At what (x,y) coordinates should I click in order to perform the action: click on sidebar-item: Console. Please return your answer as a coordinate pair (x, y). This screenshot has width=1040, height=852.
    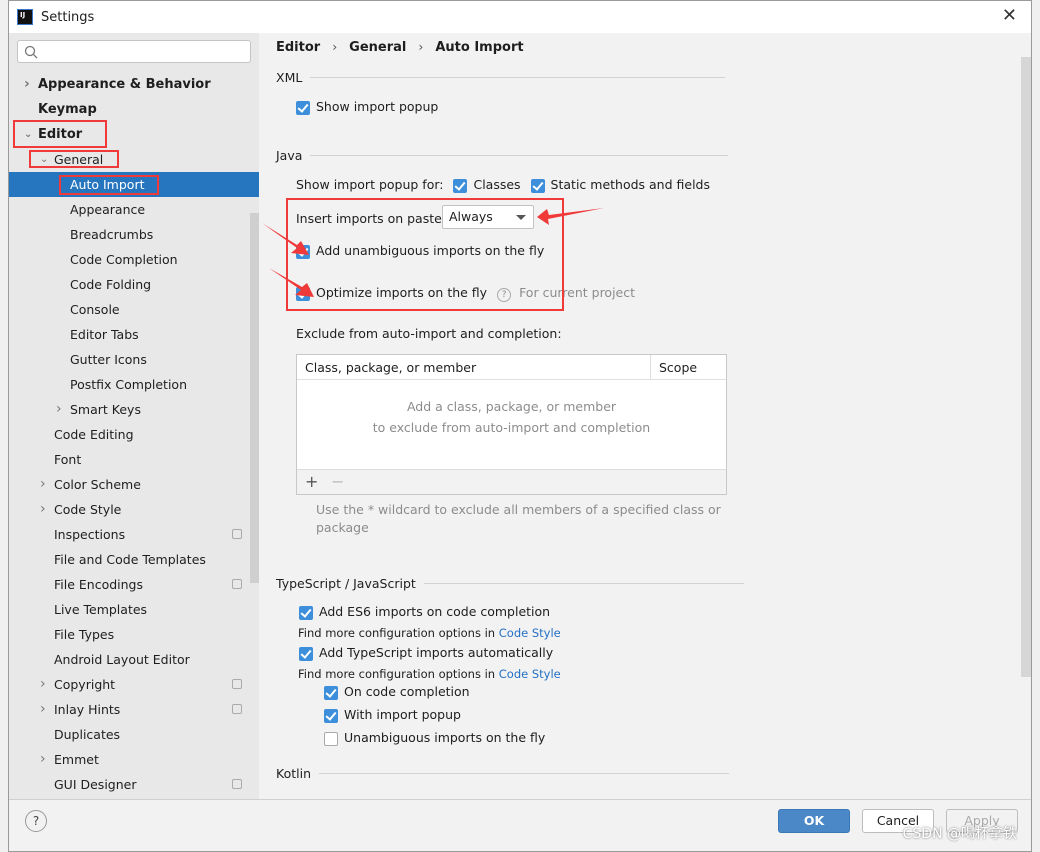
    Looking at the image, I should click on (134, 309).